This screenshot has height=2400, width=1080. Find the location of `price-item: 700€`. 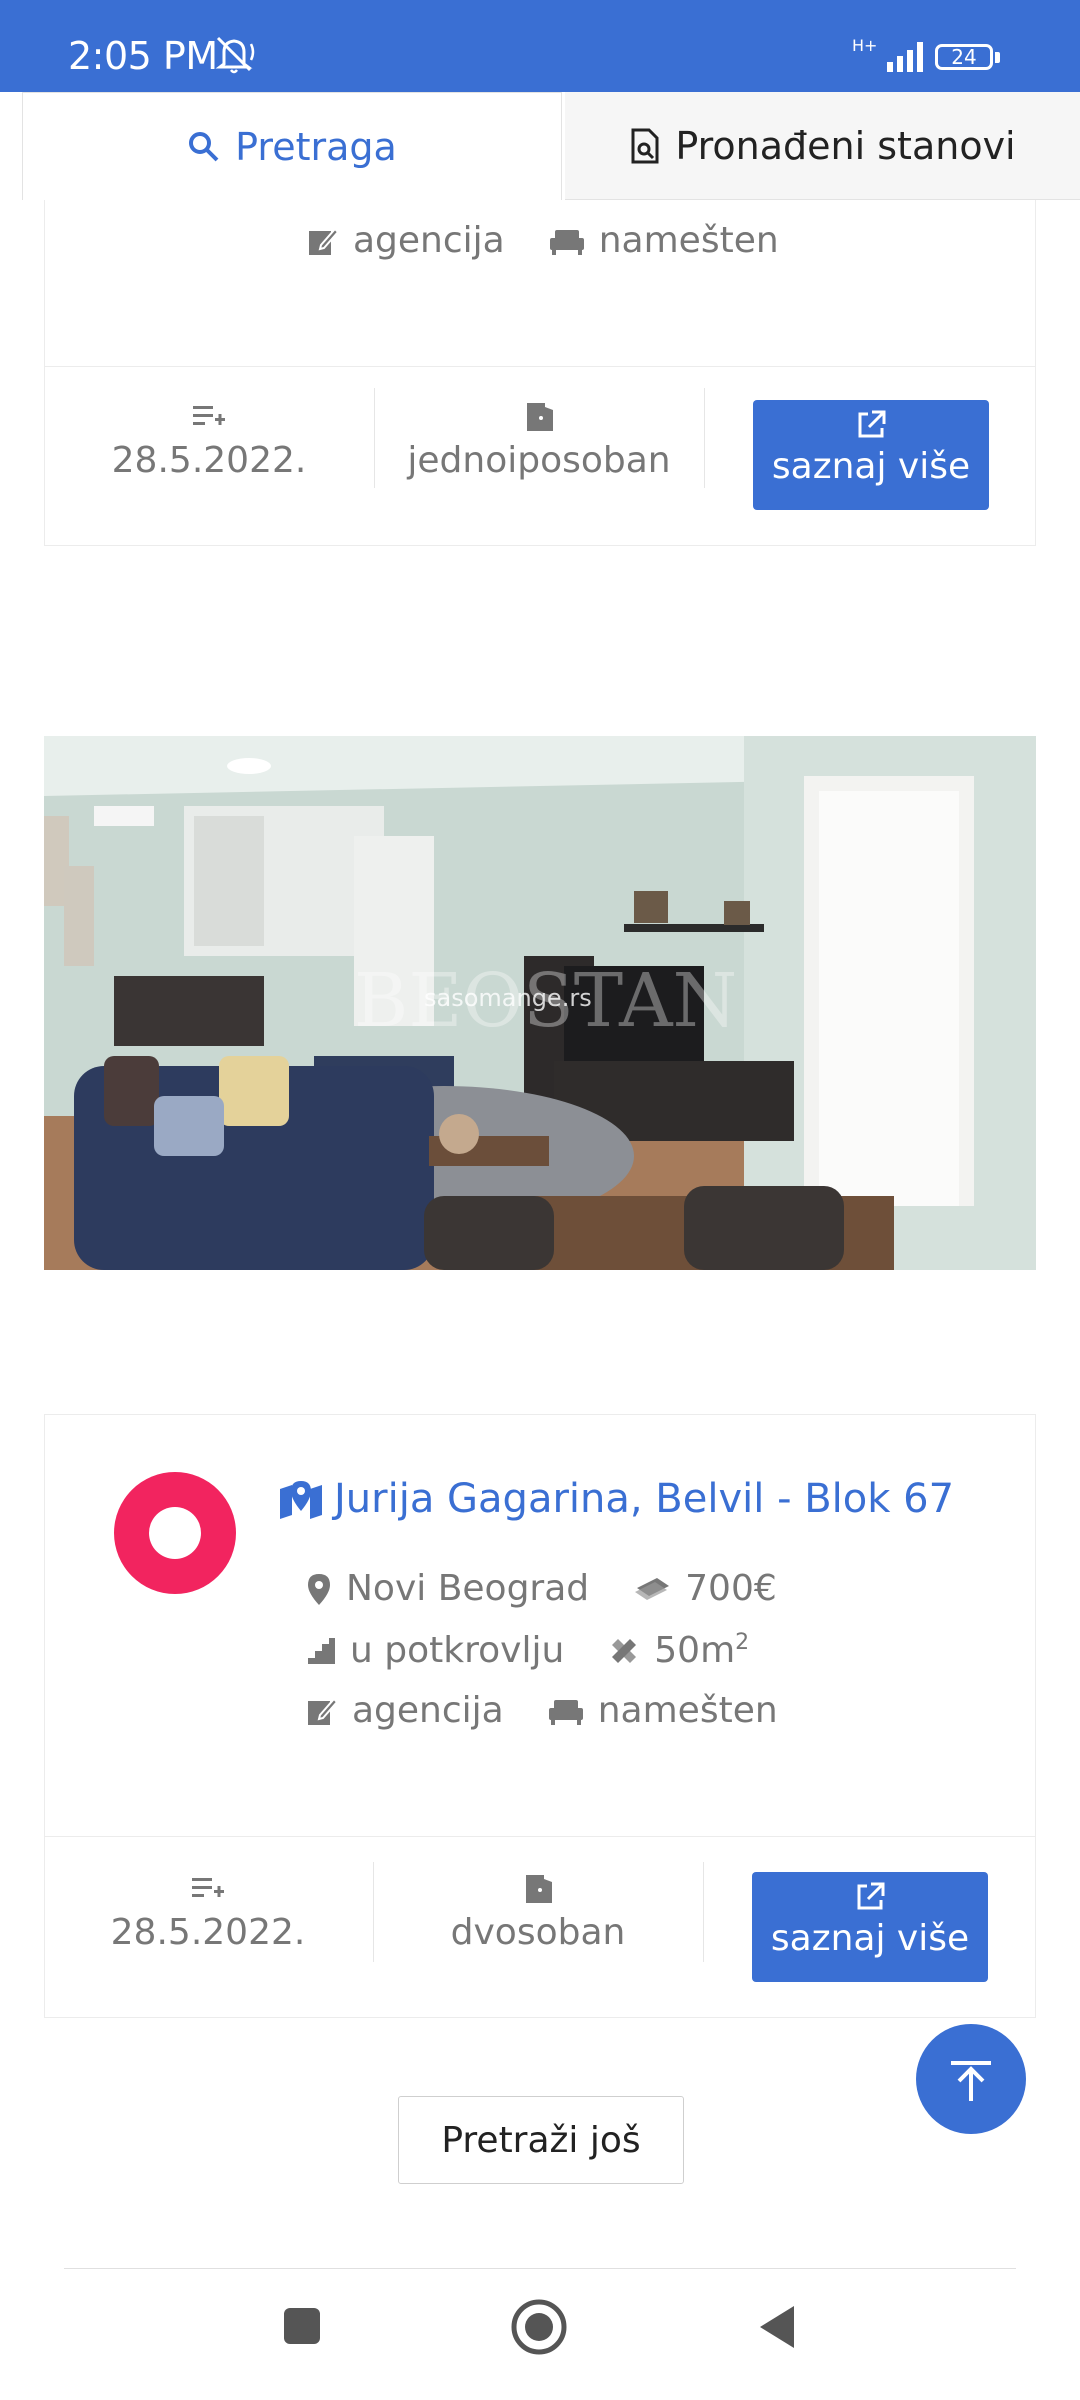

price-item: 700€ is located at coordinates (705, 1588).